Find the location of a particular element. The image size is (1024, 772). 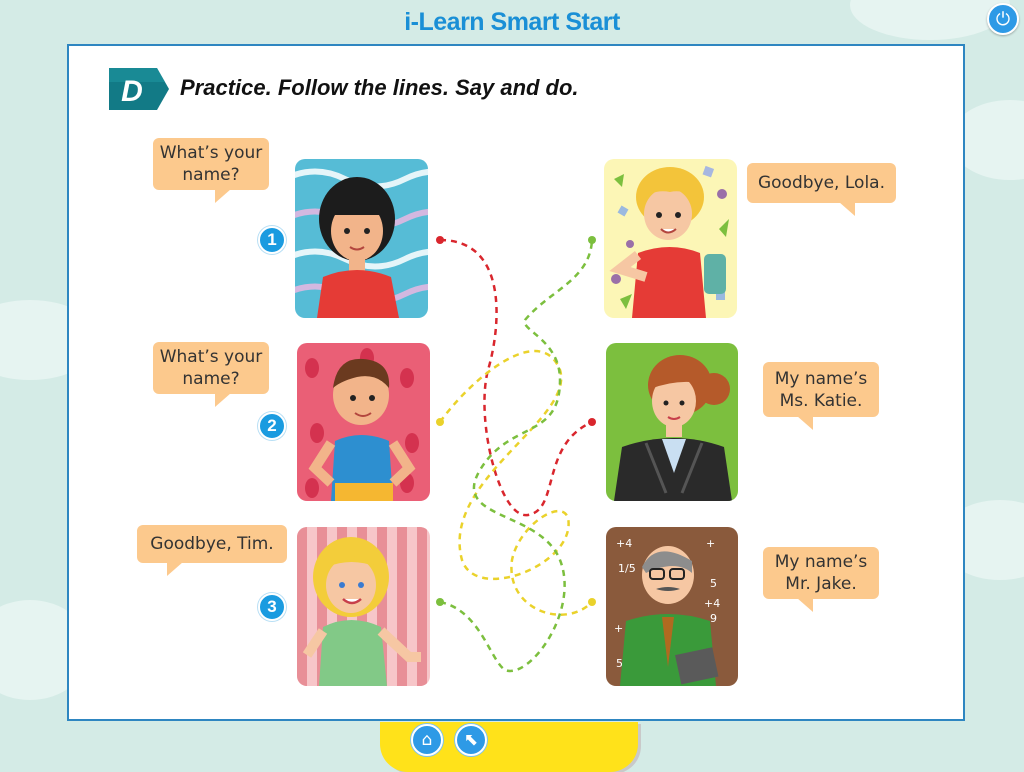

number-badge-2: 2 is located at coordinates (272, 426).